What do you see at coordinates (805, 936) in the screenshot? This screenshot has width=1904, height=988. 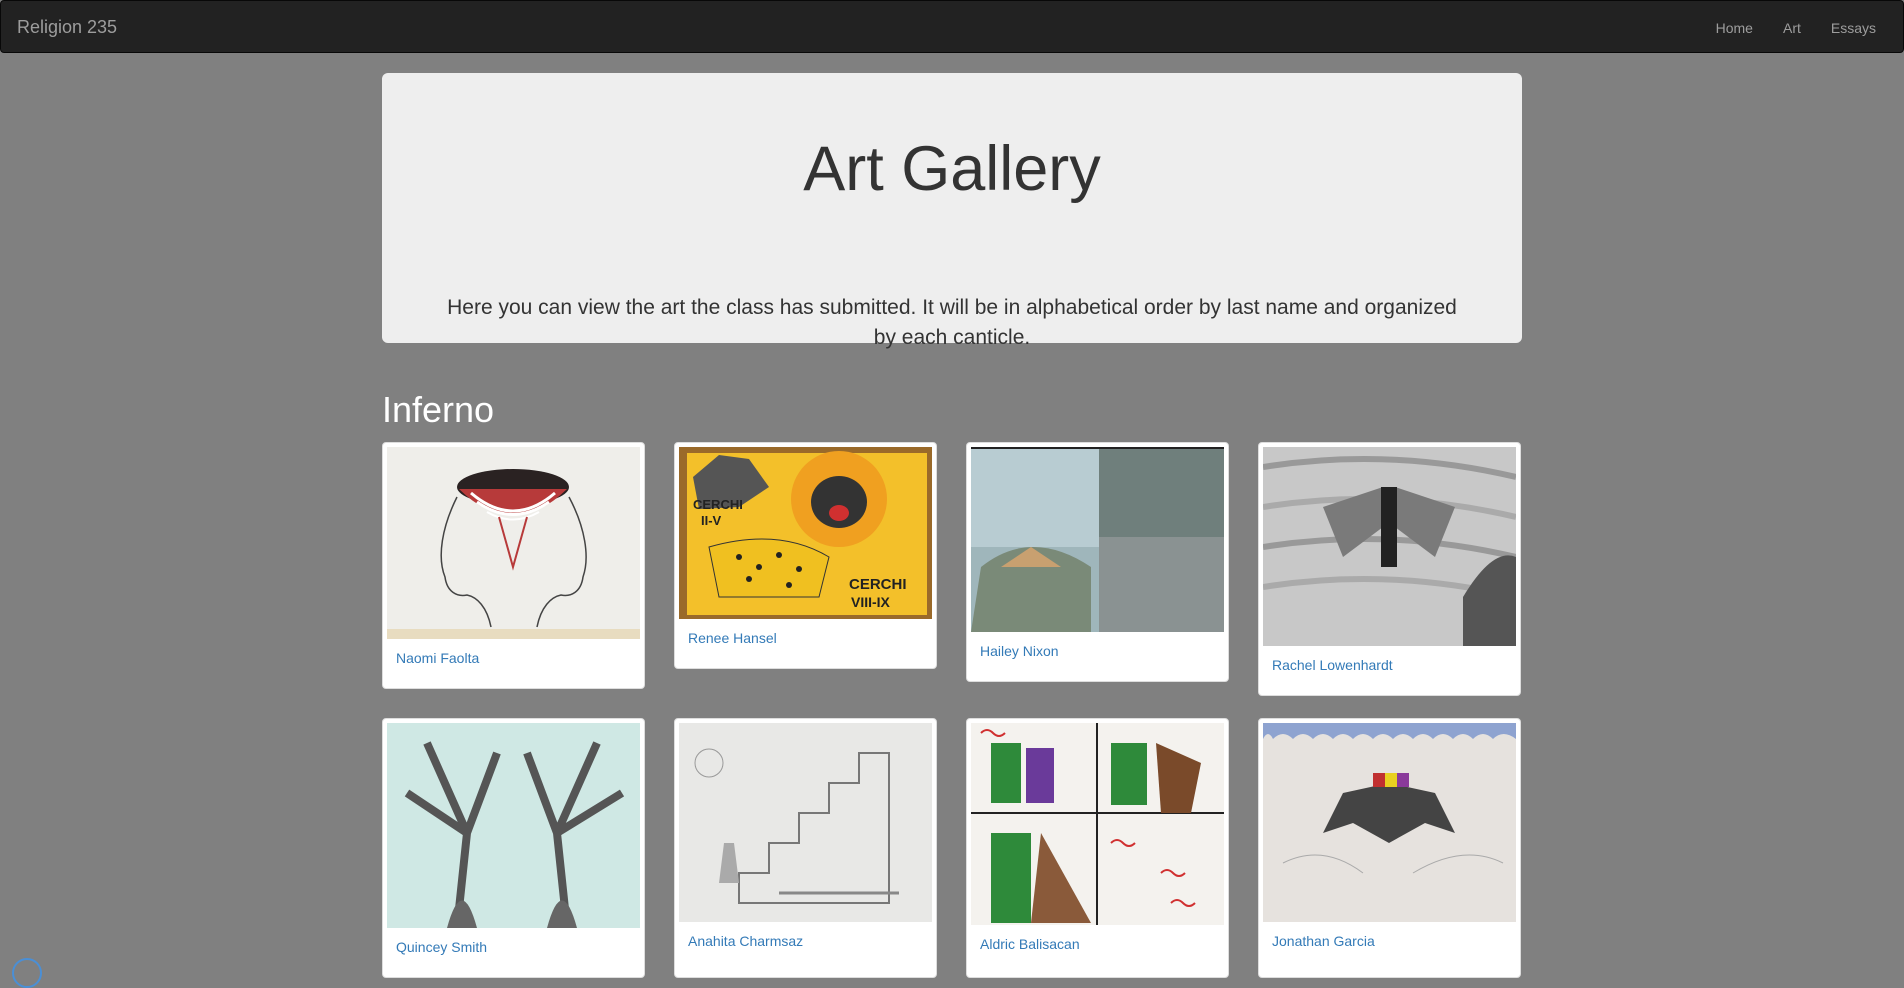 I see `artist-name-link: Anahita Charmsaz` at bounding box center [805, 936].